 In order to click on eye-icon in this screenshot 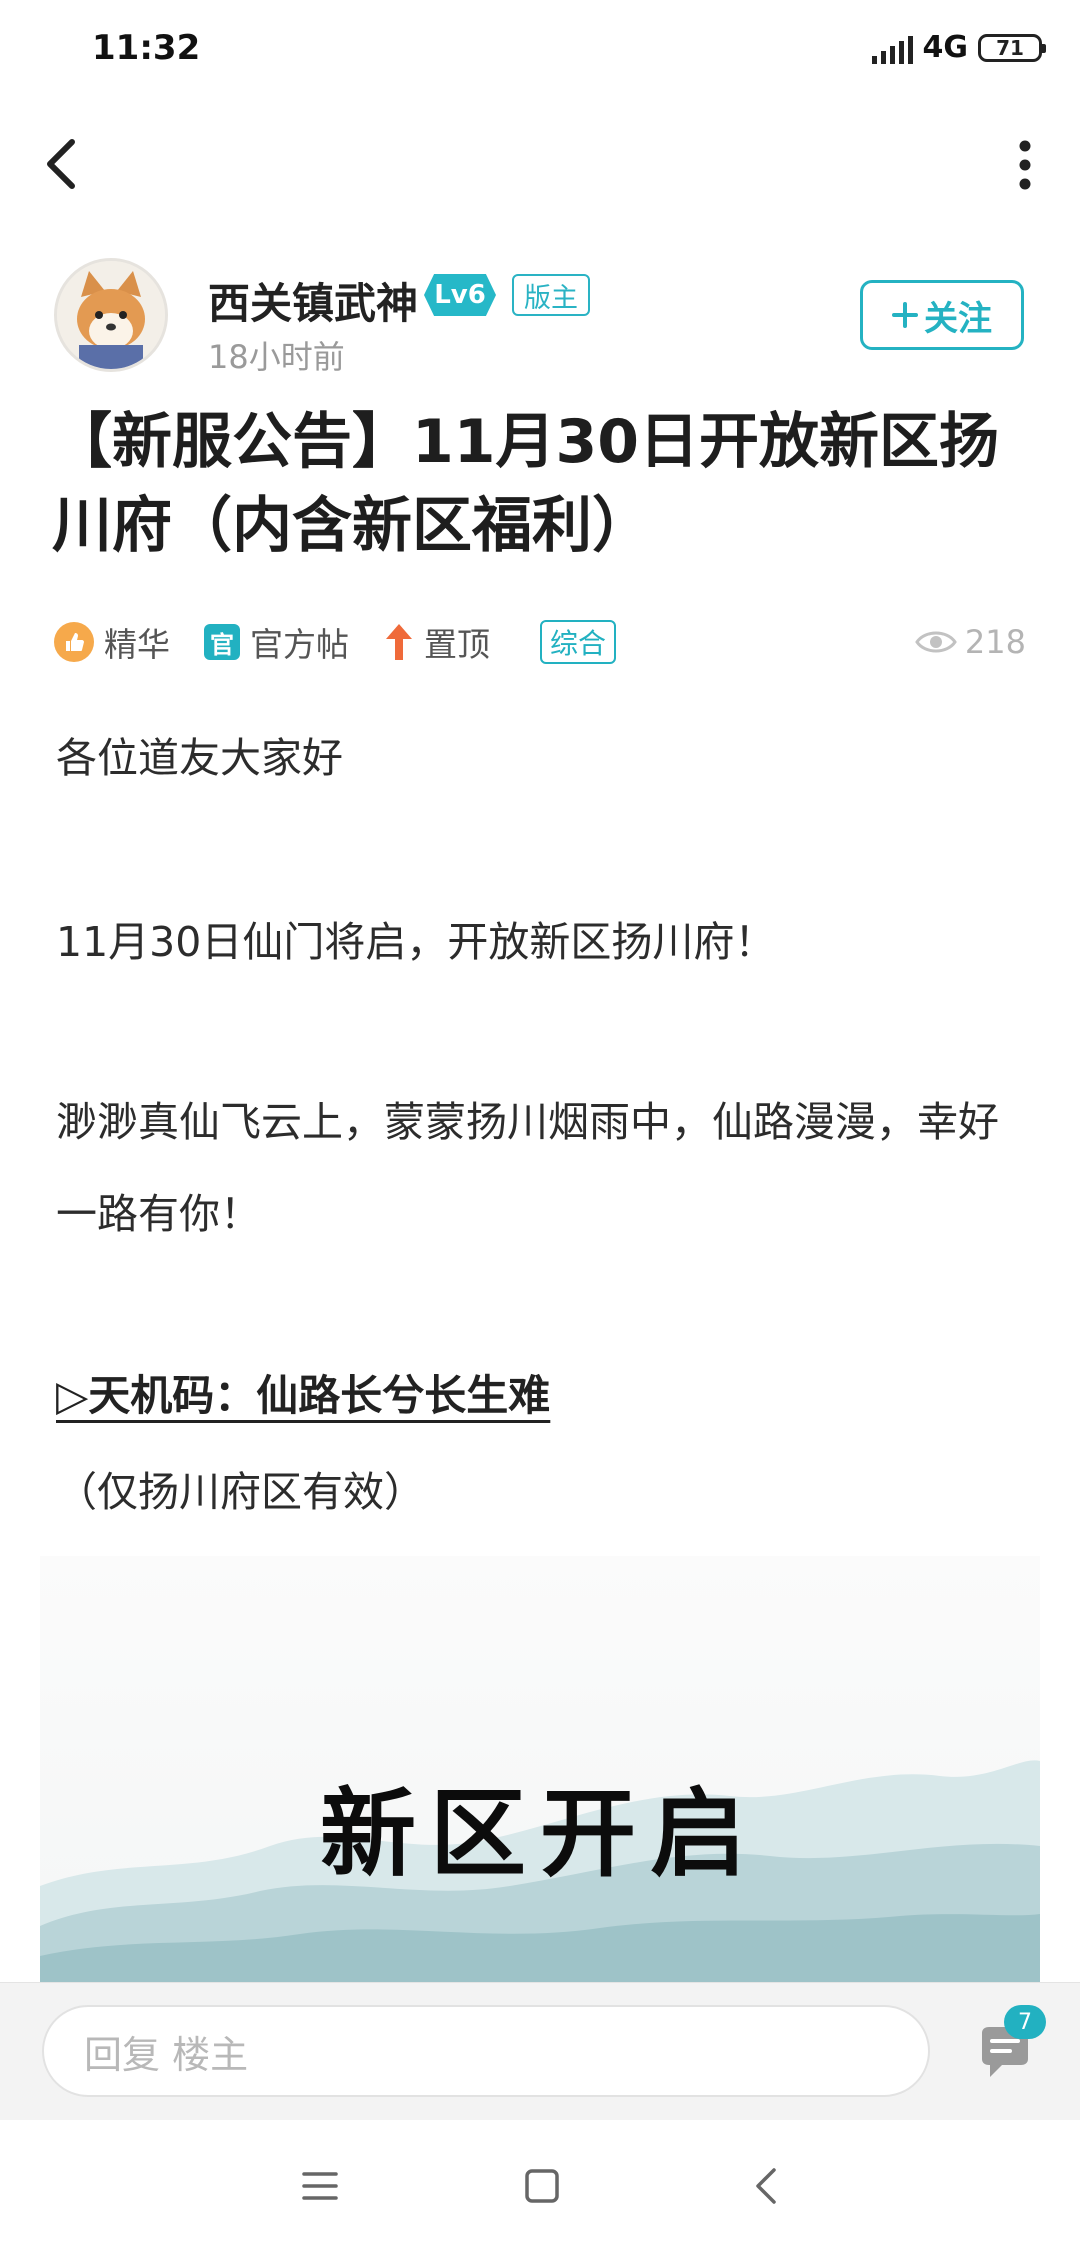, I will do `click(936, 642)`.